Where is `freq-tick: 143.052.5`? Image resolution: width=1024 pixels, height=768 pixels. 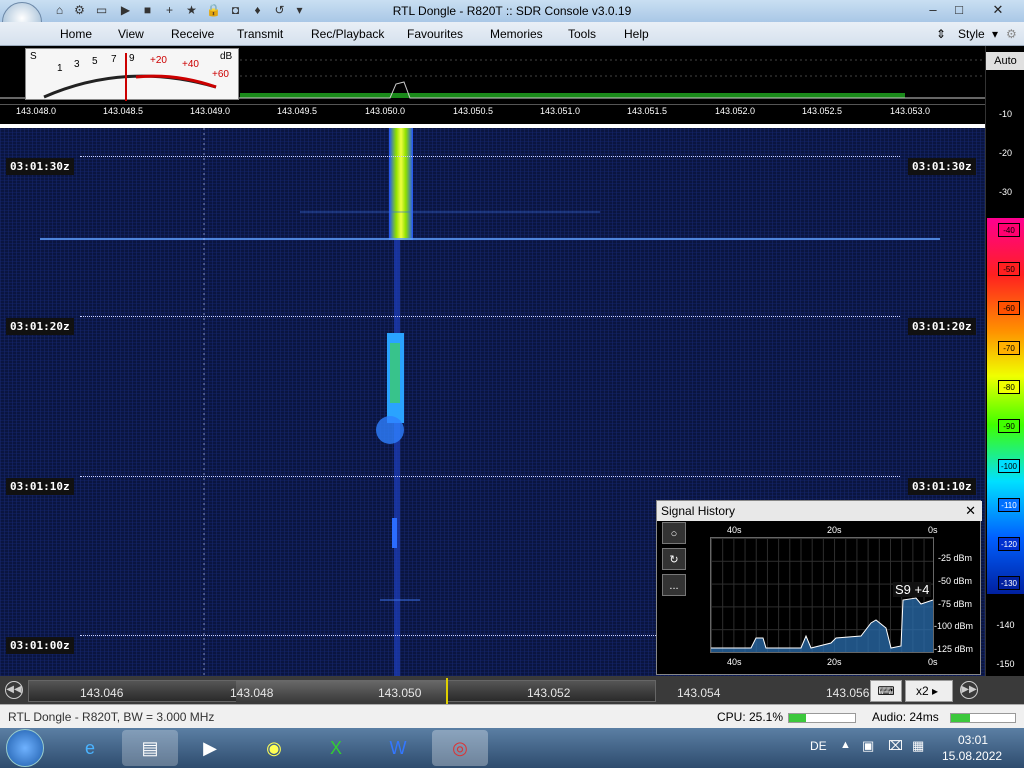
freq-tick: 143.052.5 is located at coordinates (822, 111).